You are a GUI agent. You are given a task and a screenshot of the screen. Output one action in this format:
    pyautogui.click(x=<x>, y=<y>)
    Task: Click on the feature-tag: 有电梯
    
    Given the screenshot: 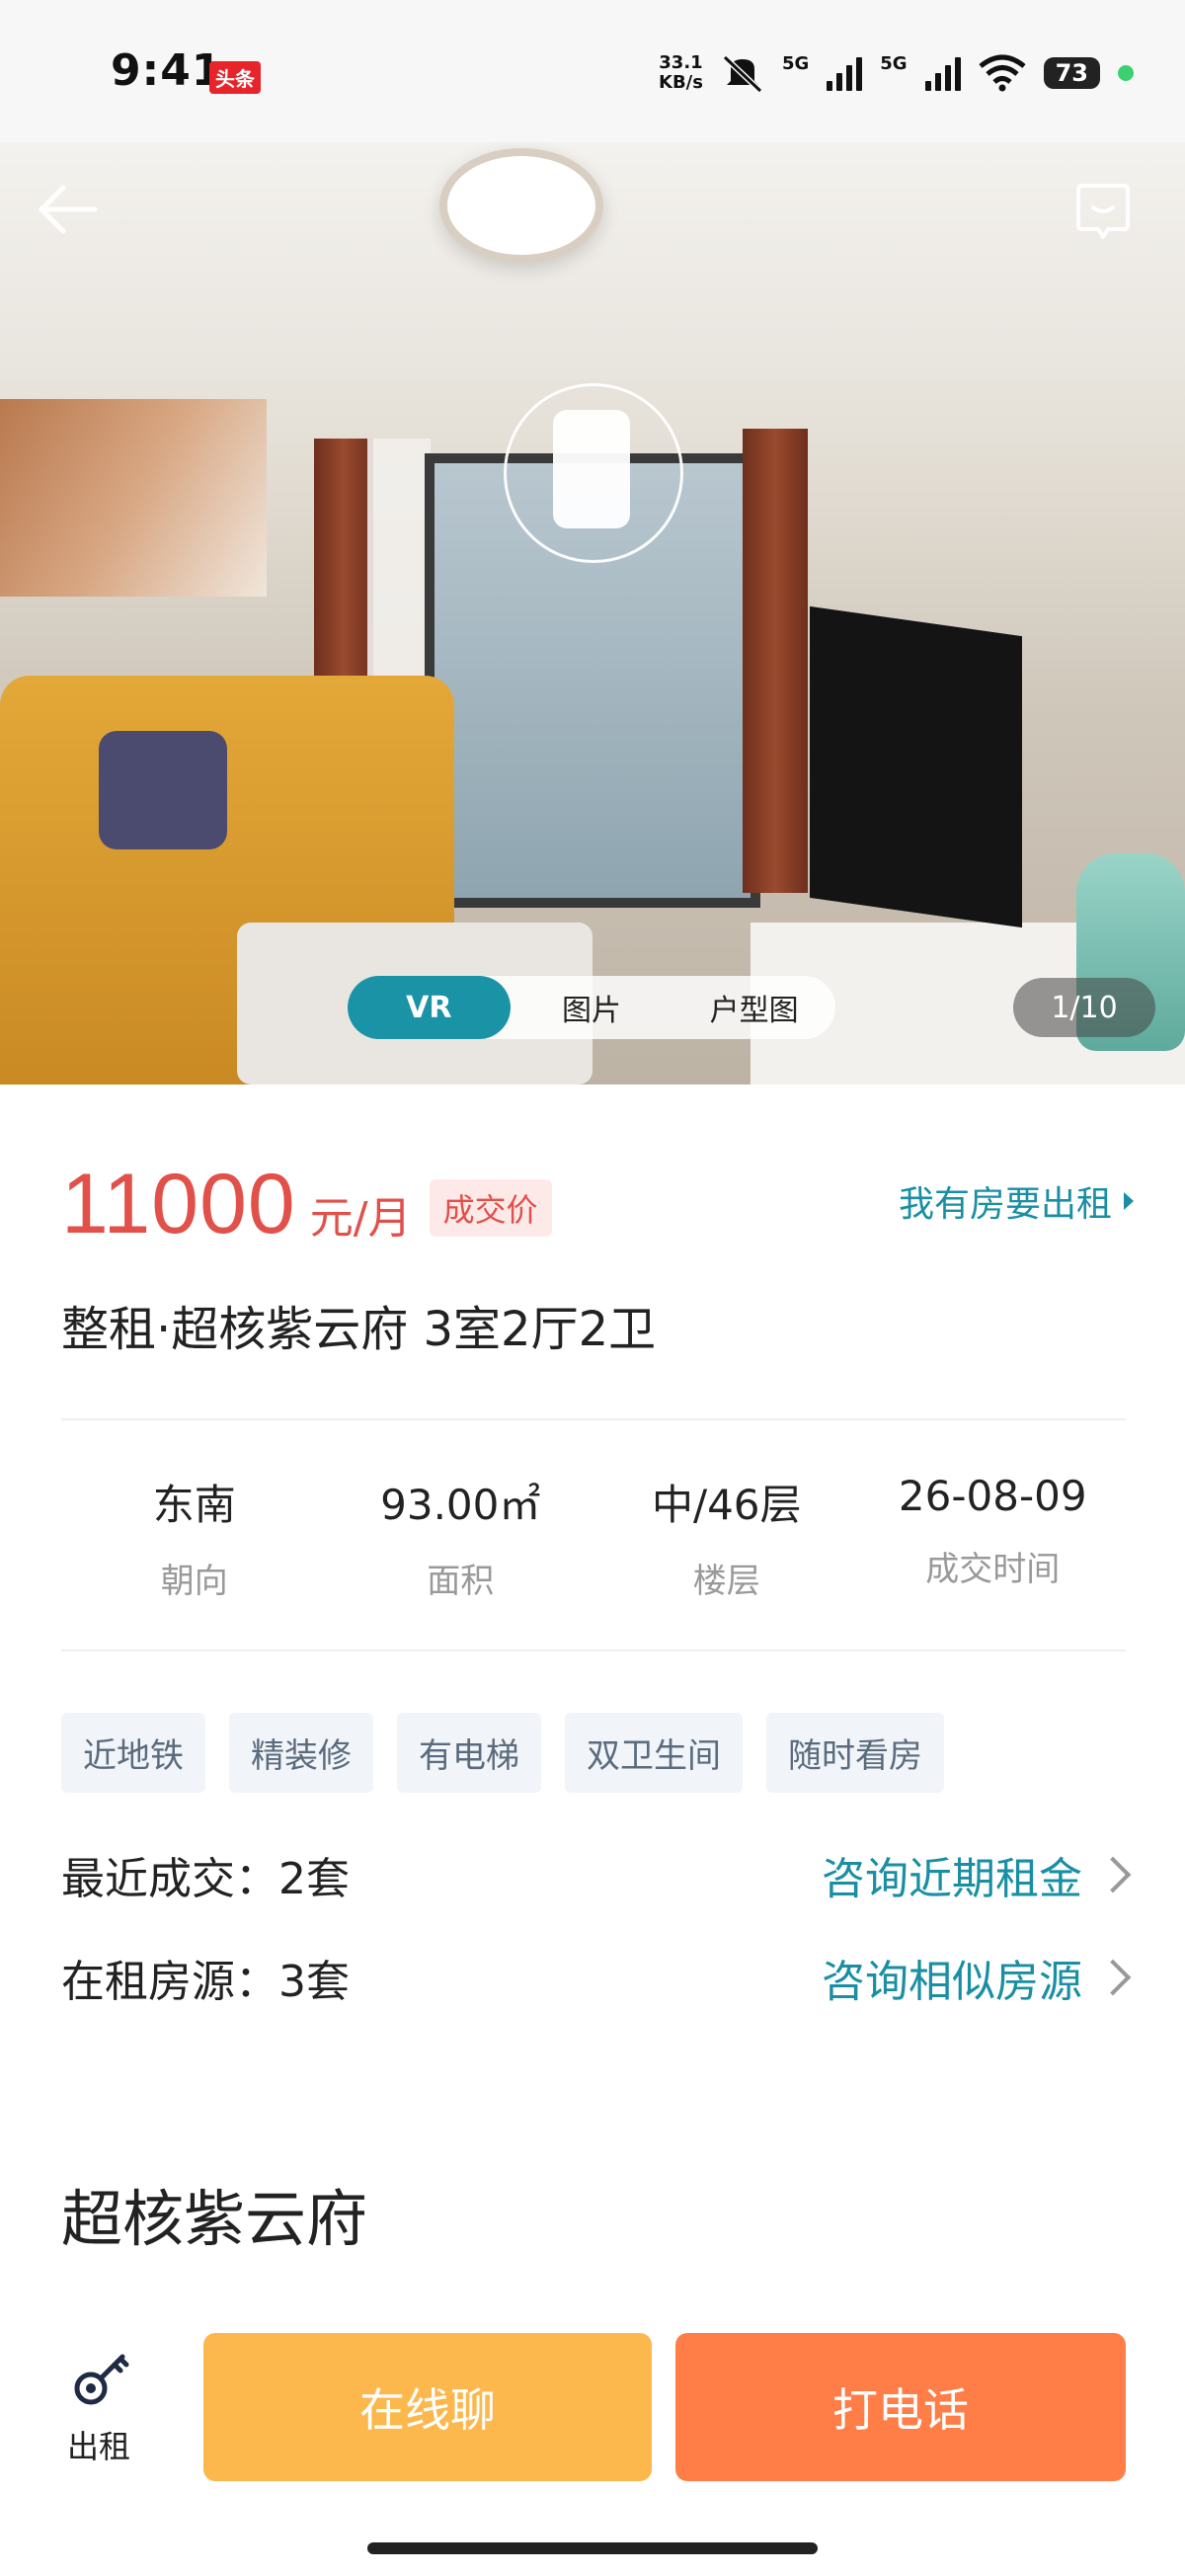 What is the action you would take?
    pyautogui.click(x=469, y=1753)
    